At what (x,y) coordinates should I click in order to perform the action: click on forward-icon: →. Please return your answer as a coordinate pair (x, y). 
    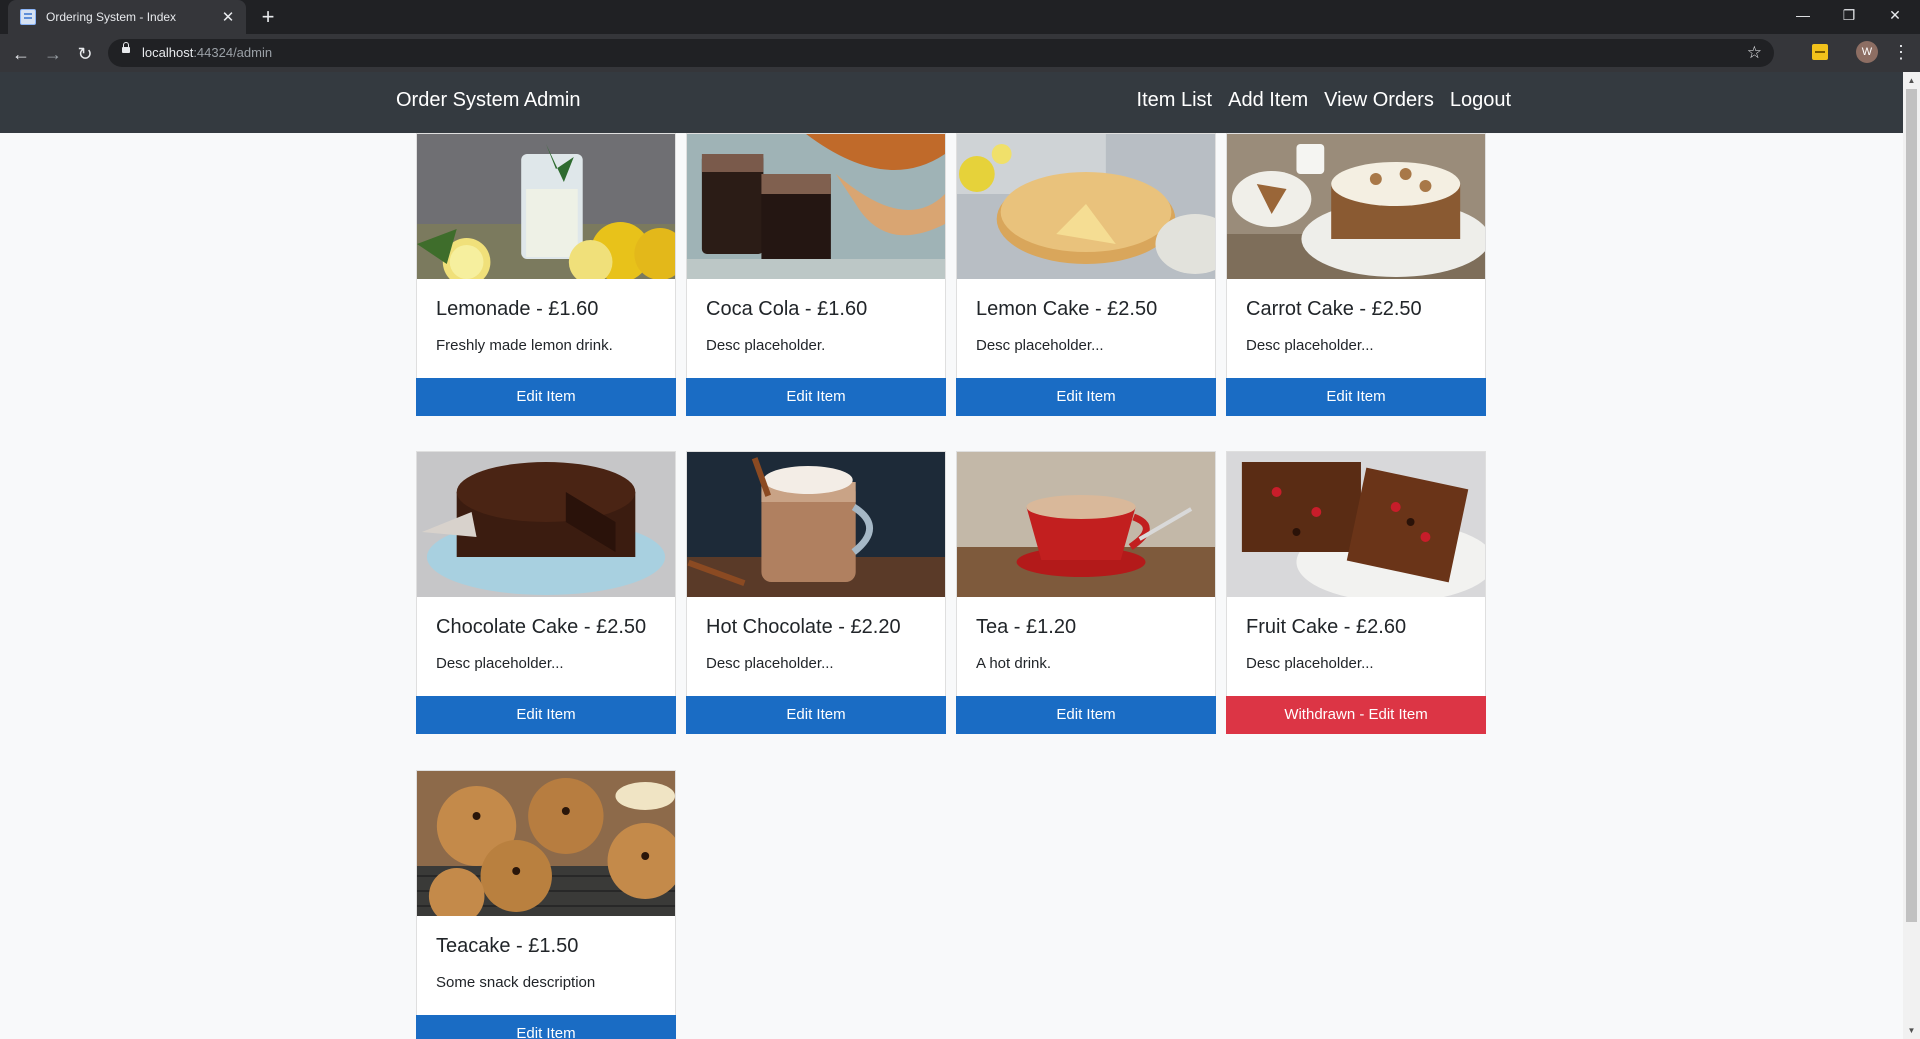
    Looking at the image, I should click on (53, 54).